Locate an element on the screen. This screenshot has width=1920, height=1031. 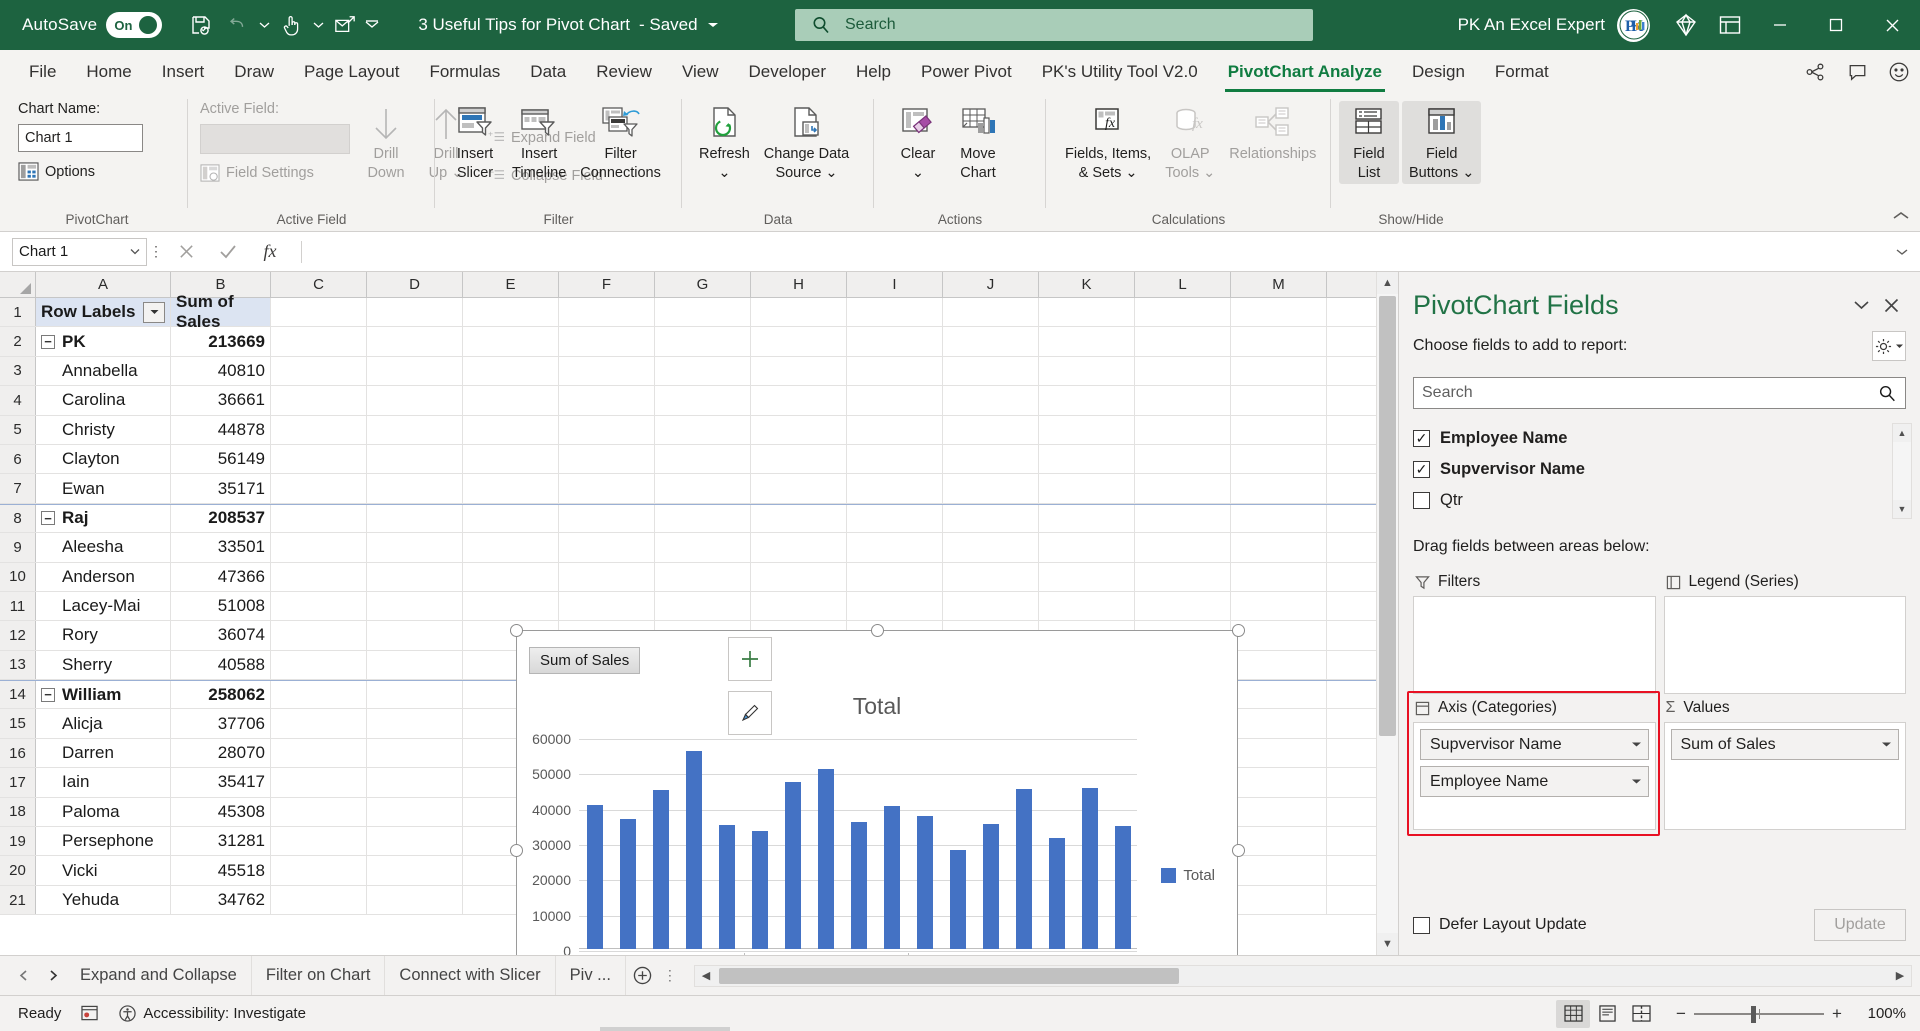
zoom-slider: − + is located at coordinates (1759, 1014).